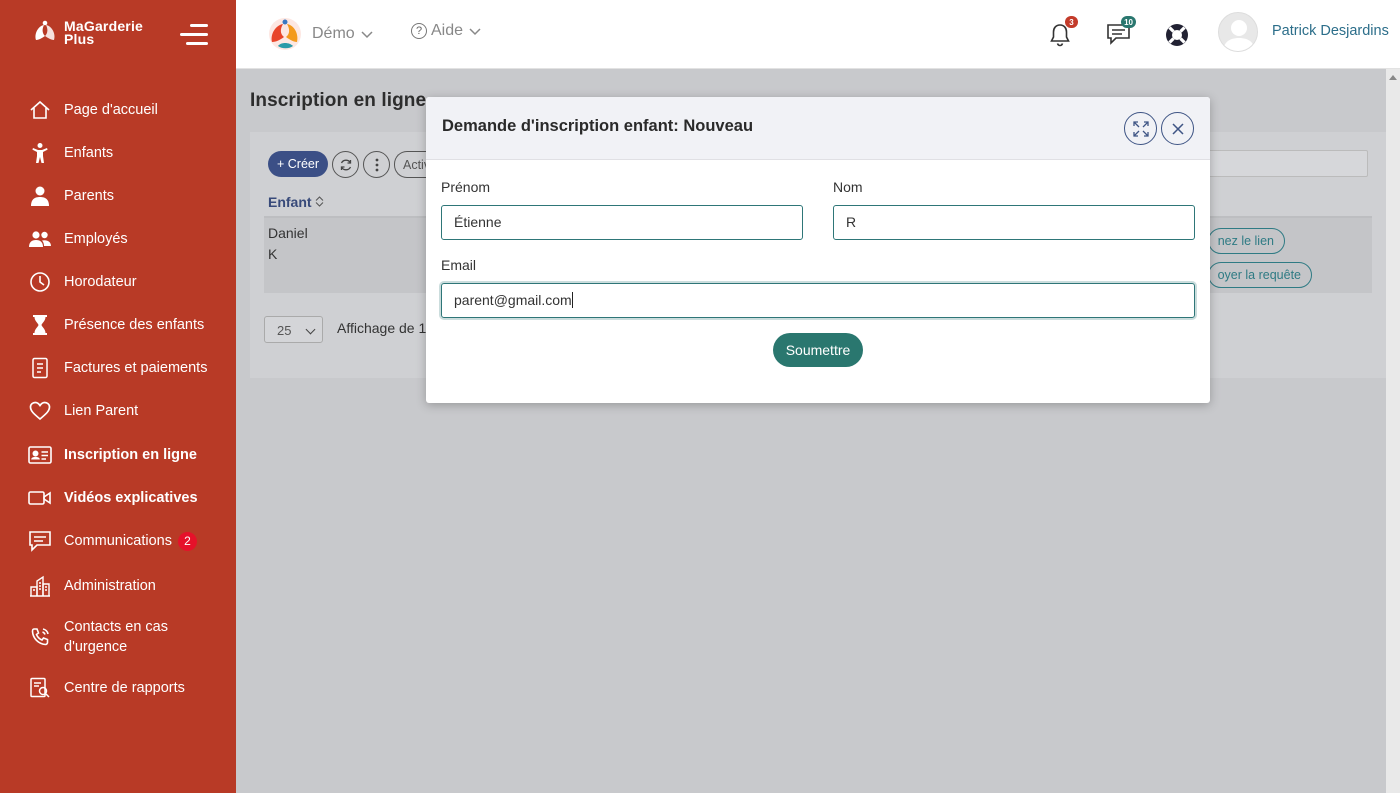  I want to click on sidebar-item-label: Employés, so click(96, 239).